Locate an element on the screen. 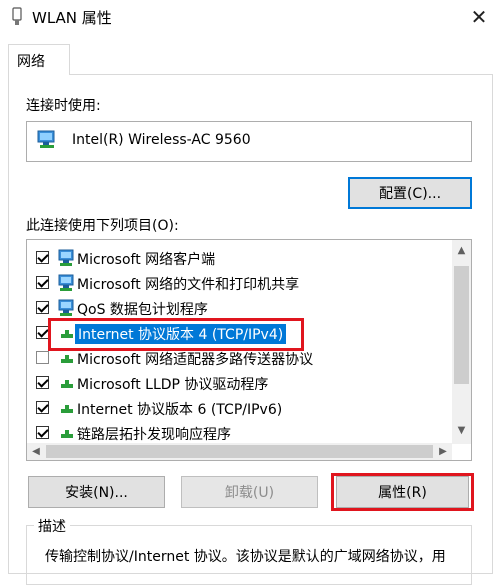  list-item-label: Microsoft 网络适配器多路传送器协议 is located at coordinates (195, 360).